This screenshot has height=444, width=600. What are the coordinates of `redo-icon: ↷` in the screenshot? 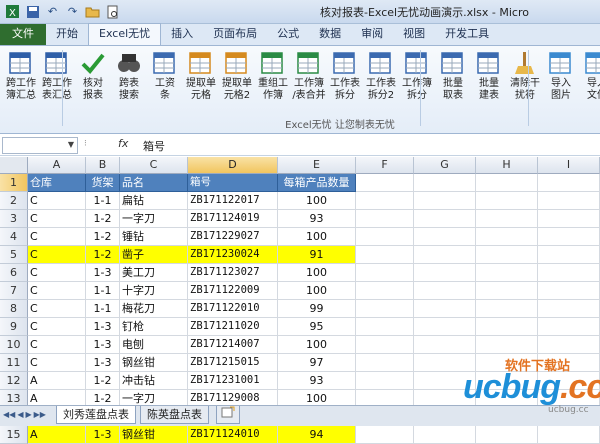 It's located at (72, 11).